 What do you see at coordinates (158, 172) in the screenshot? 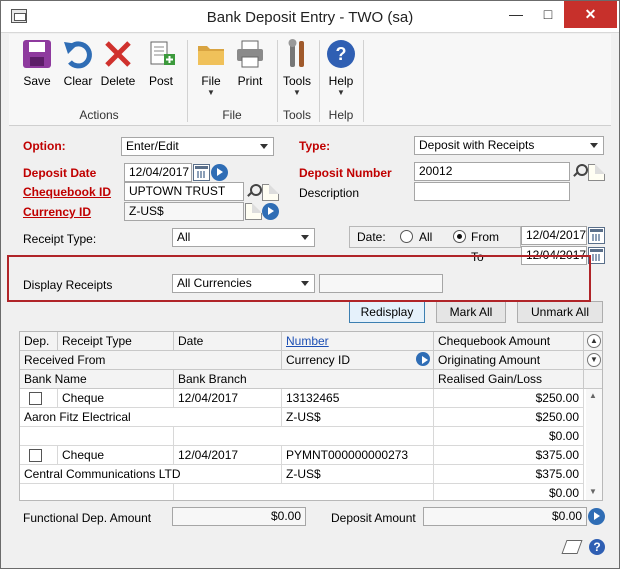
I see `deposit-date-field: 12/04/2017` at bounding box center [158, 172].